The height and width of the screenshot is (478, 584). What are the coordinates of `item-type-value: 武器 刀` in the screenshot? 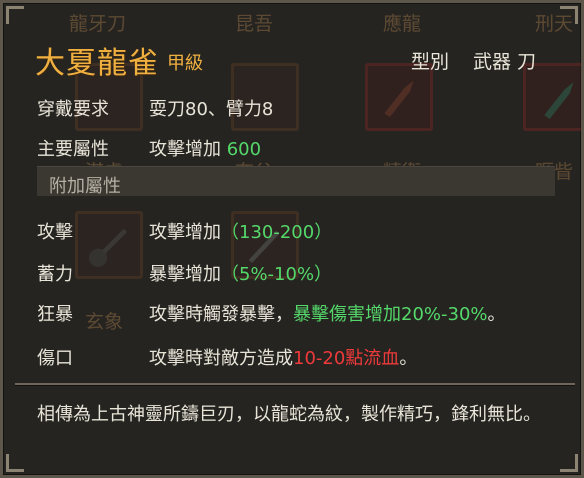 It's located at (505, 62).